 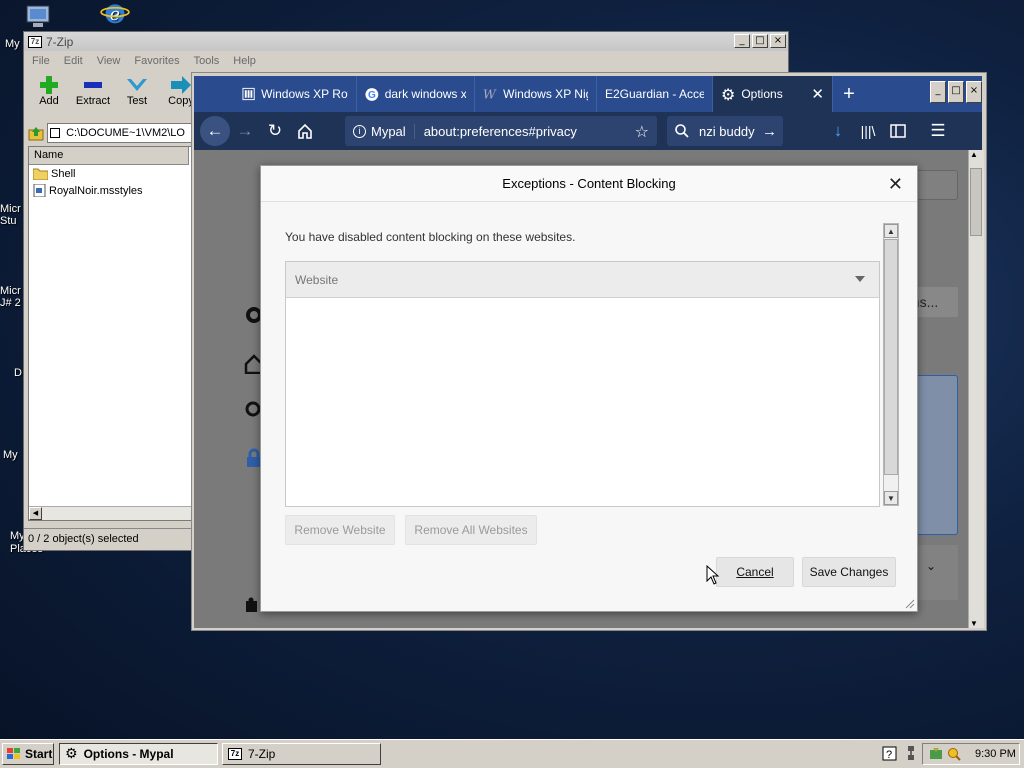 What do you see at coordinates (889, 753) in the screenshot?
I see `help-icon: ?` at bounding box center [889, 753].